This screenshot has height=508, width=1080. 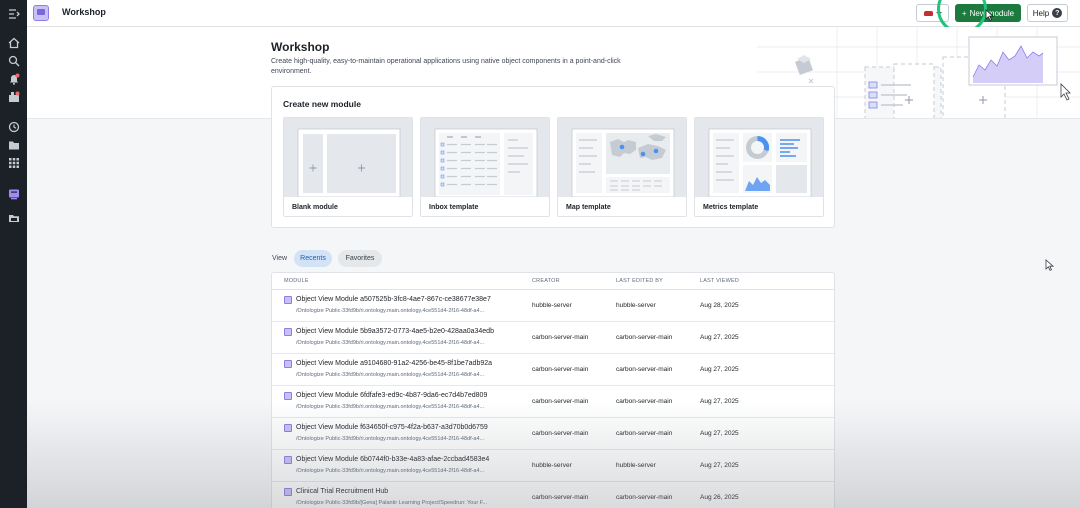 I want to click on column-header-last-edited-by: LAST EDITED BY, so click(x=639, y=281).